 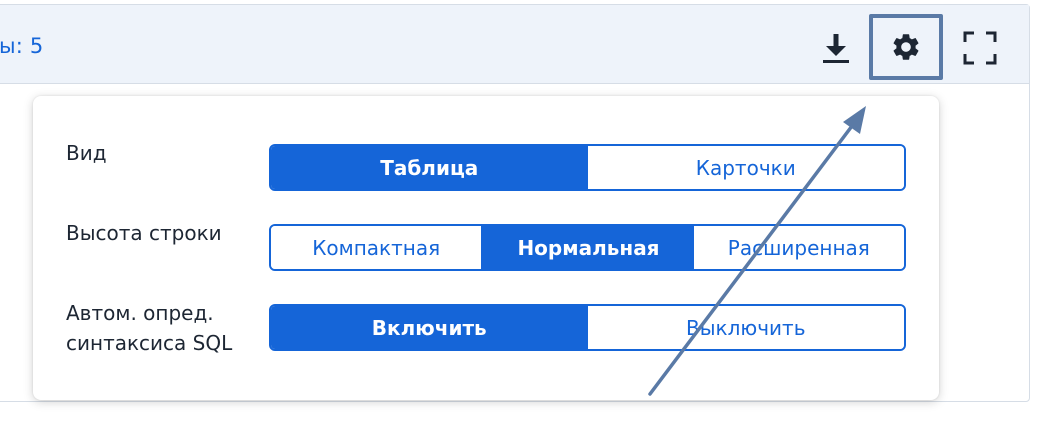 I want to click on row-height-toggle: Компактная Нормальная Расширенная, so click(x=587, y=247).